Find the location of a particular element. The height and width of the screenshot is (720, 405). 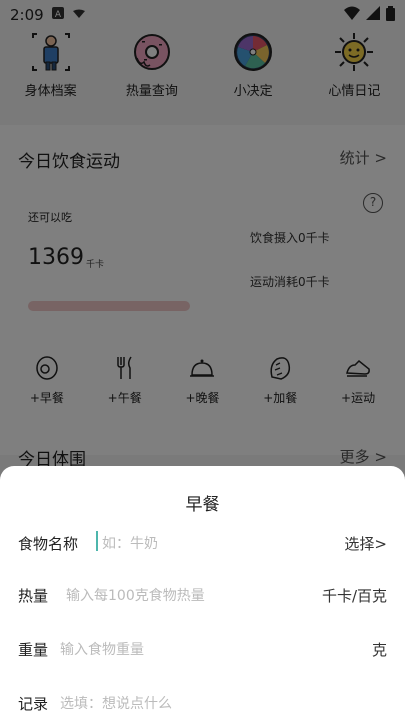

calorie-label: 热量 is located at coordinates (33, 596).